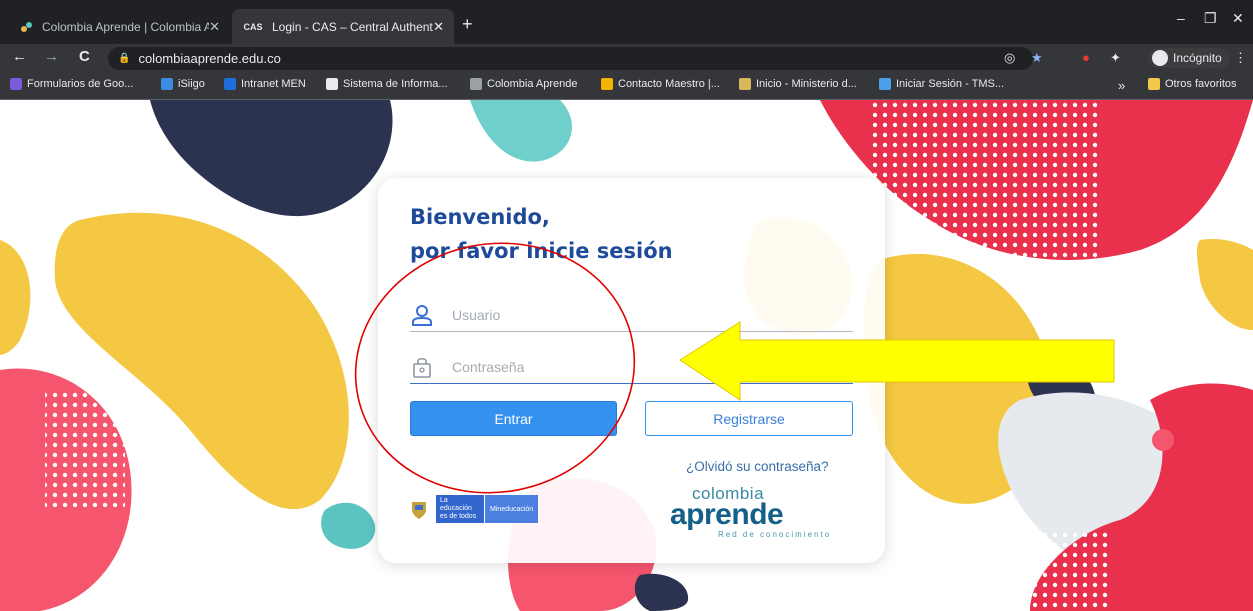  I want to click on star-icon: ★, so click(1037, 58).